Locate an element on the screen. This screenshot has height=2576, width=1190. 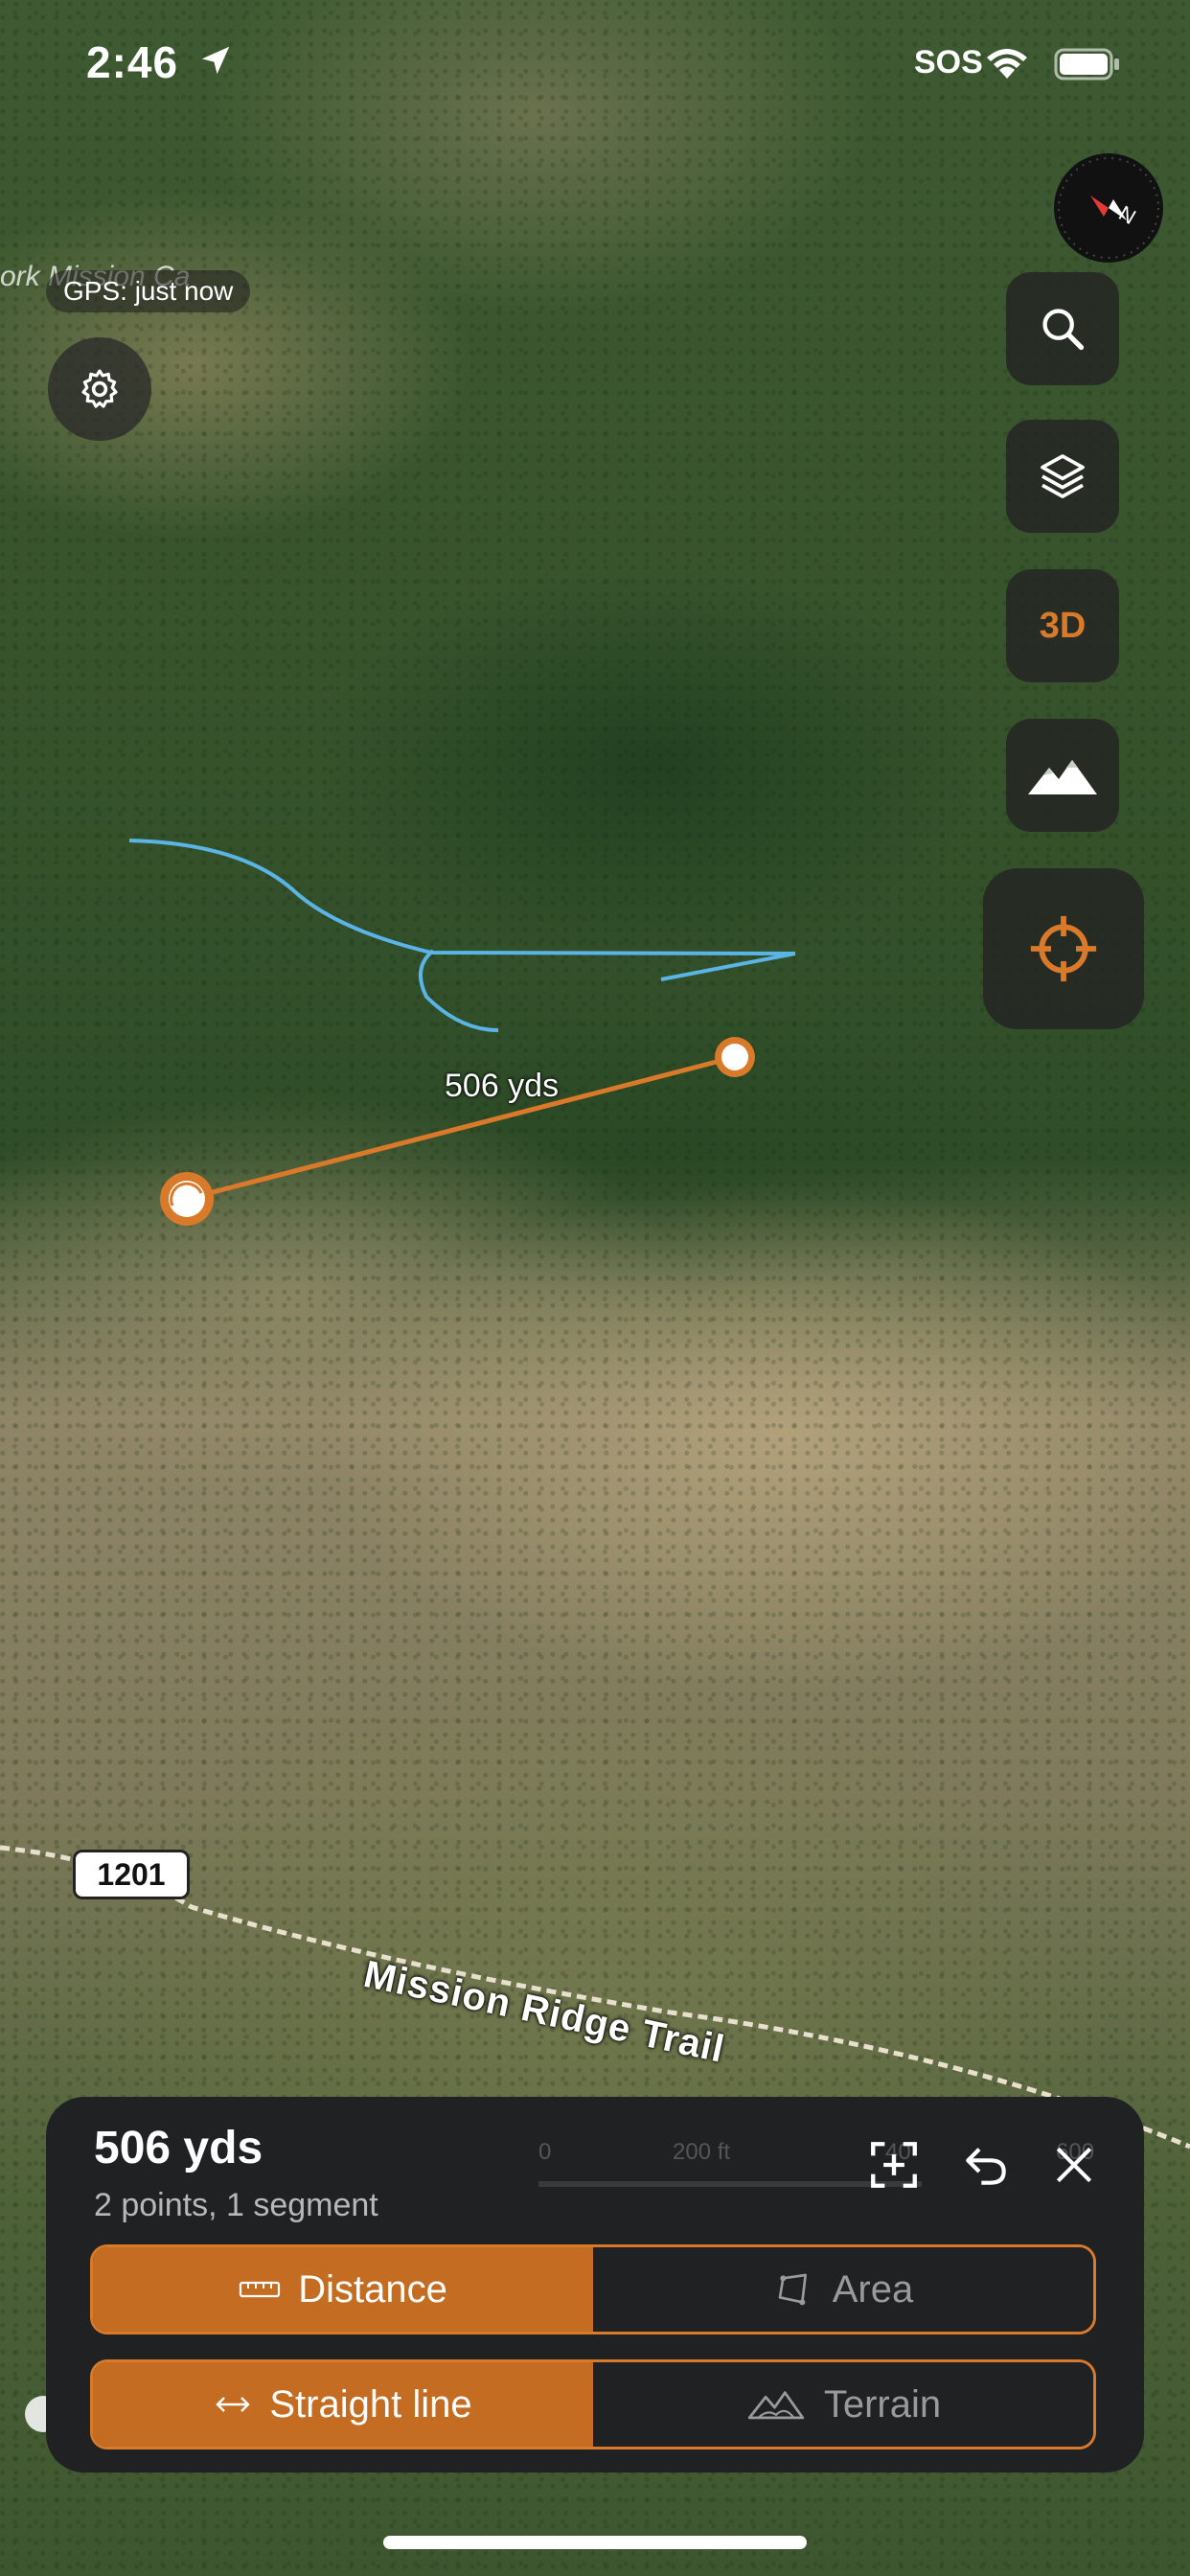
double-arrow-icon is located at coordinates (234, 2404).